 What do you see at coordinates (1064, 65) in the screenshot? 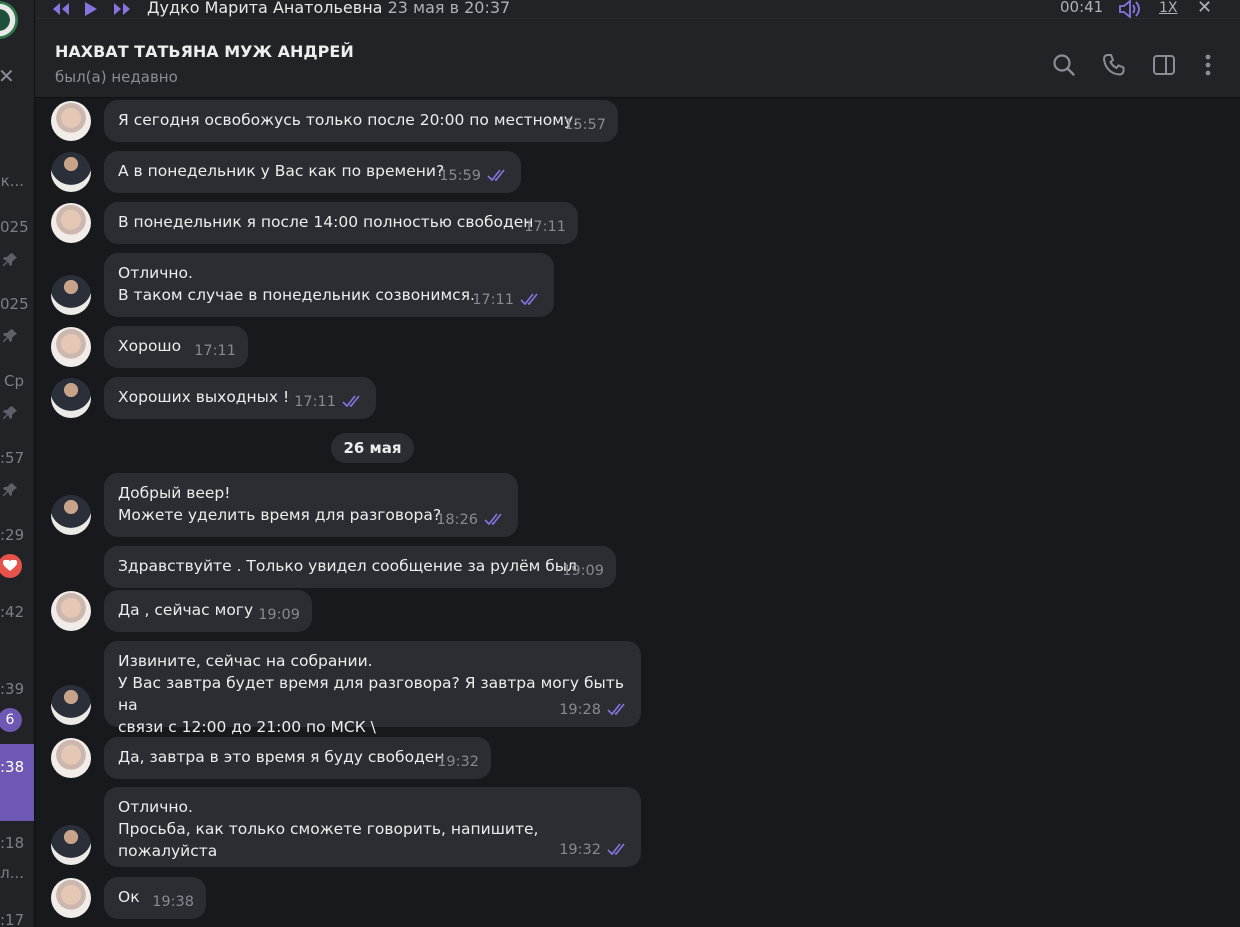
I see `search-icon` at bounding box center [1064, 65].